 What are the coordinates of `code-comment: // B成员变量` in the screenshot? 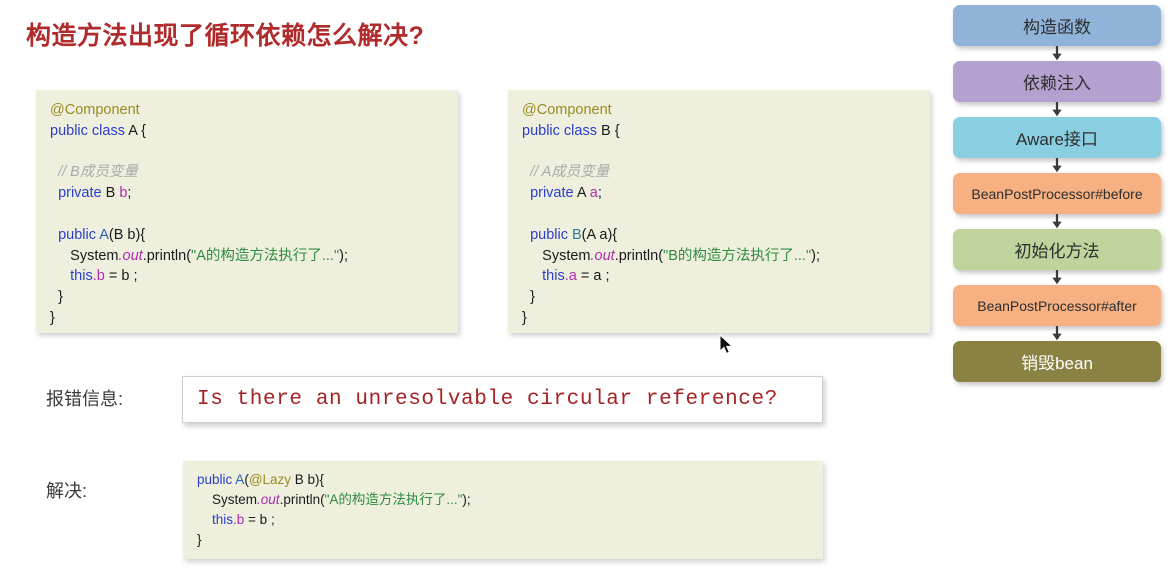 It's located at (98, 172).